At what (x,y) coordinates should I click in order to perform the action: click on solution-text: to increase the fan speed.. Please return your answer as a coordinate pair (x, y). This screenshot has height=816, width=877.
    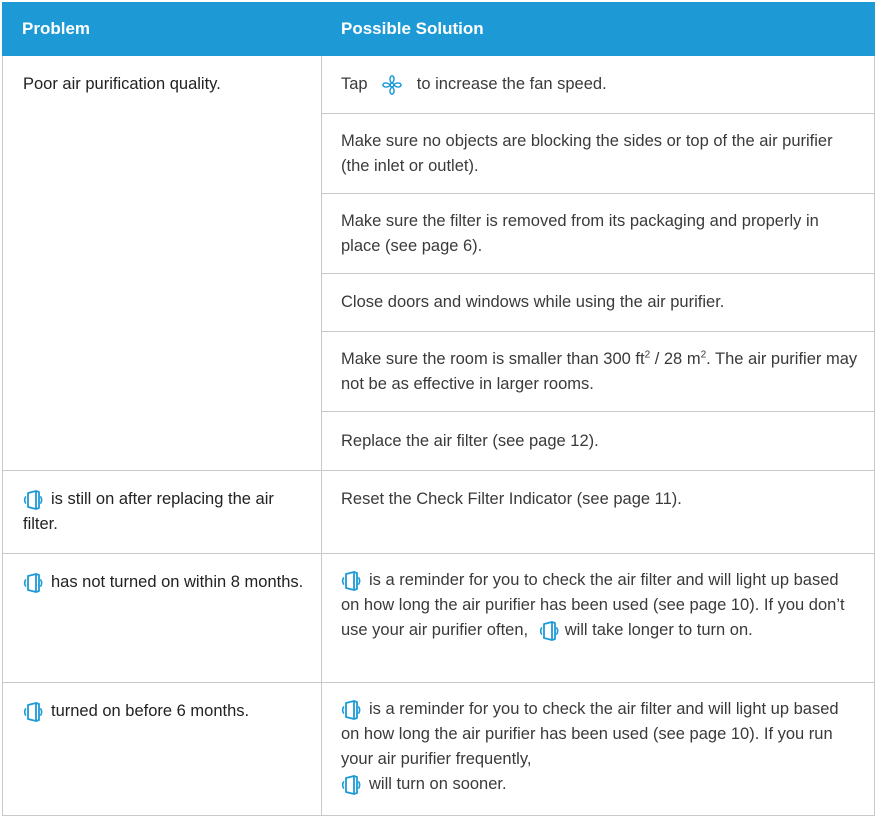
    Looking at the image, I should click on (511, 84).